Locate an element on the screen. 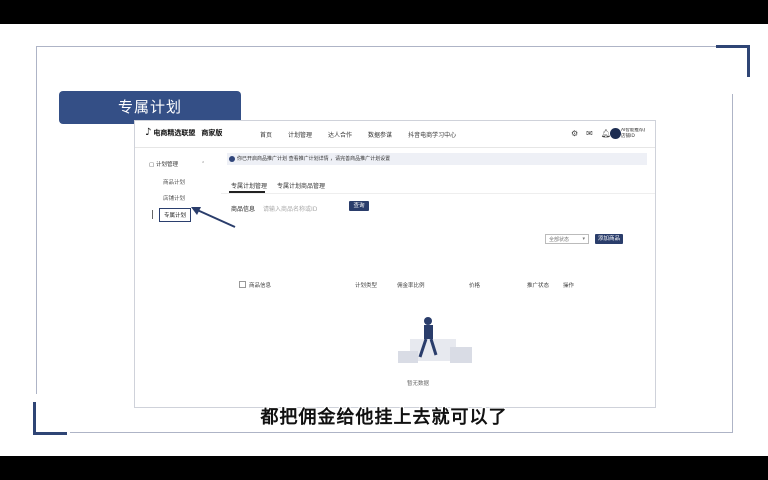 Image resolution: width=768 pixels, height=480 pixels. tab-exclusive-plan: 专属计划管理 is located at coordinates (249, 185).